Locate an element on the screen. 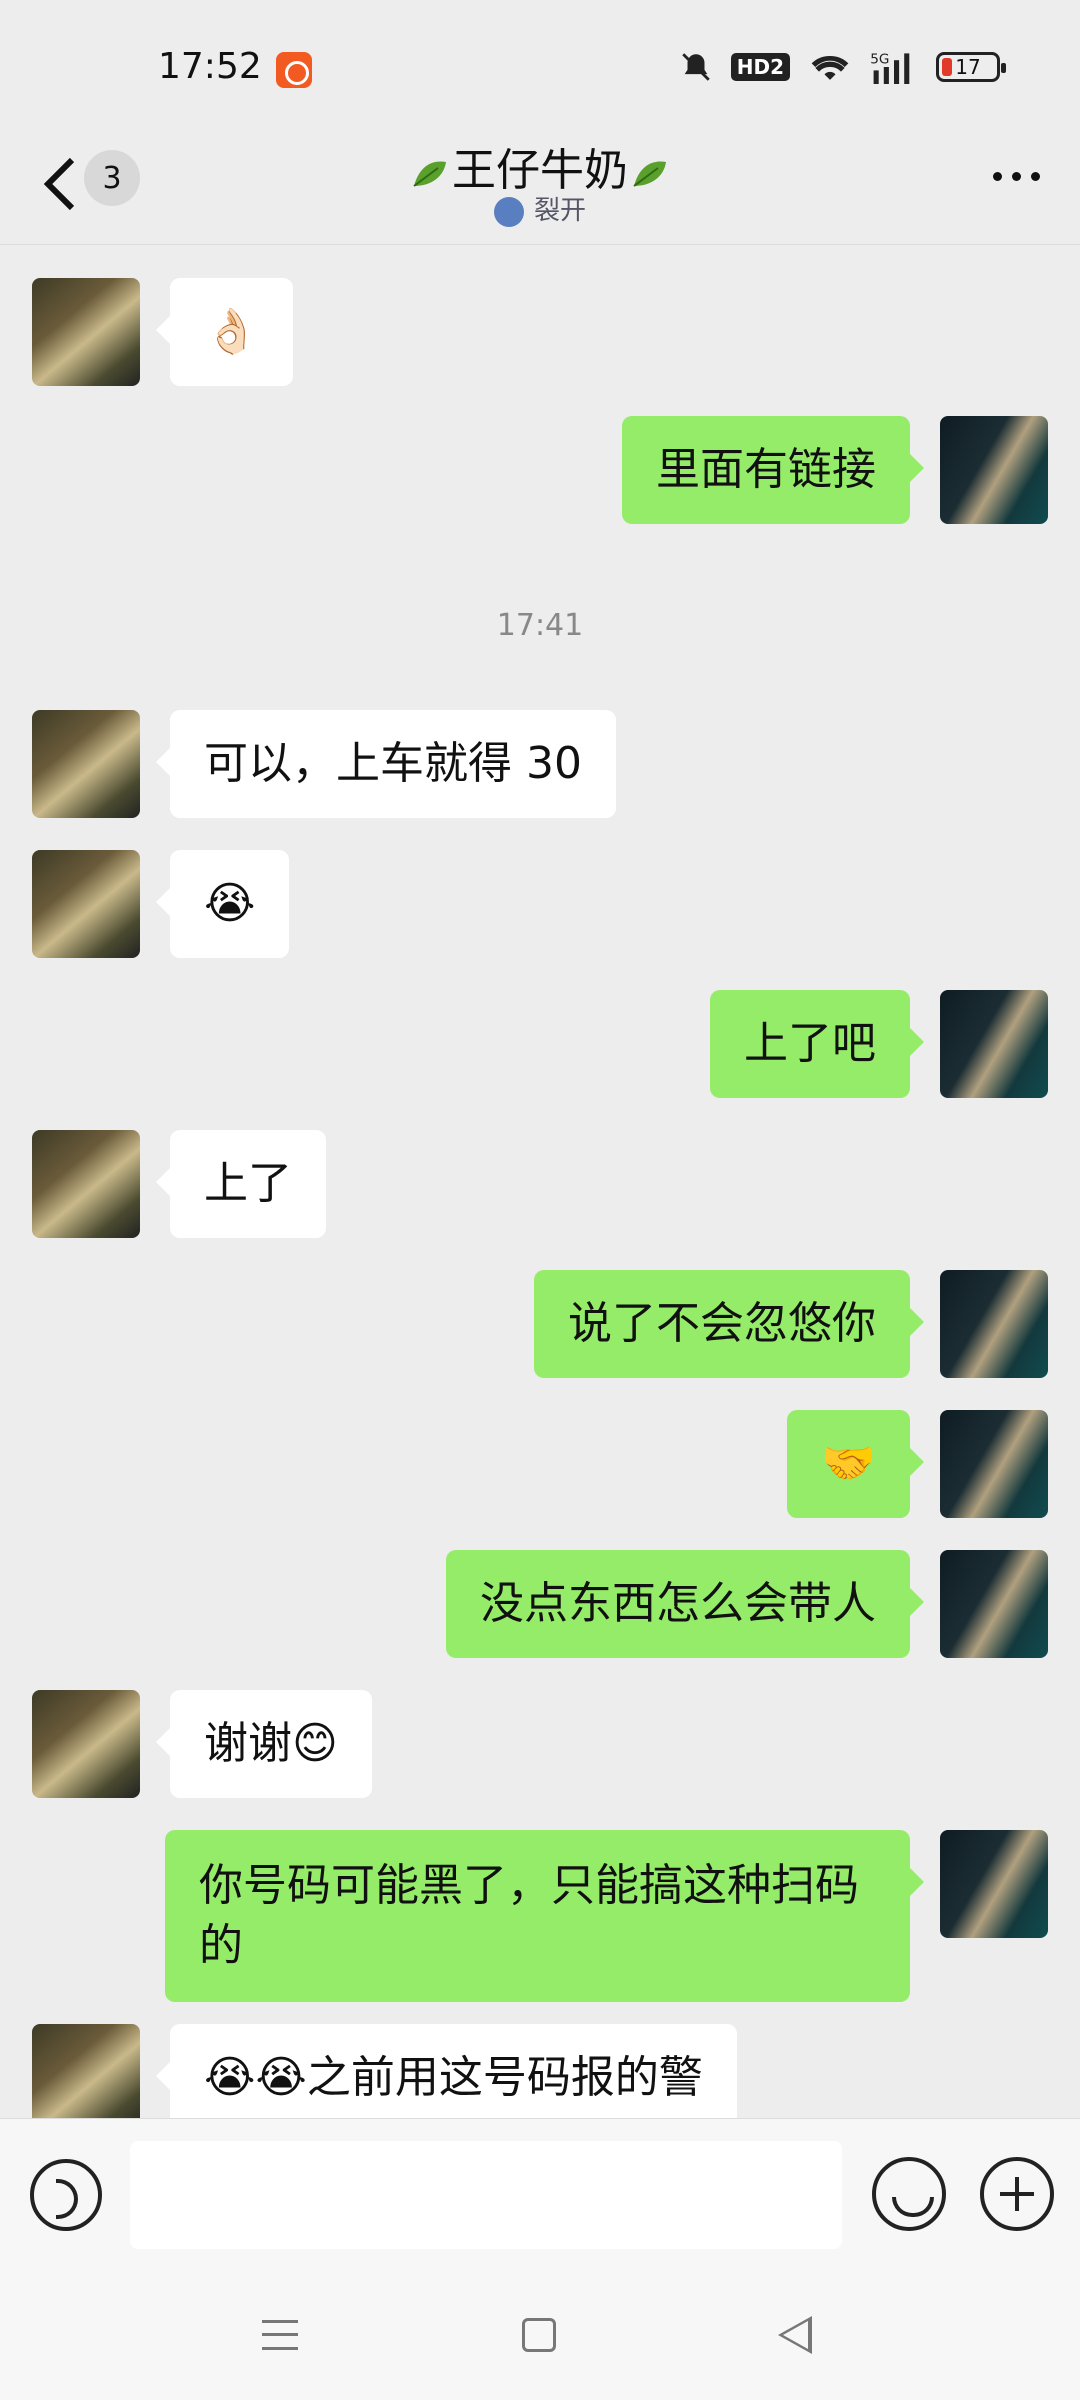 The image size is (1080, 2400). chat-header: 3 王仔牛奶 裂开 is located at coordinates (540, 182).